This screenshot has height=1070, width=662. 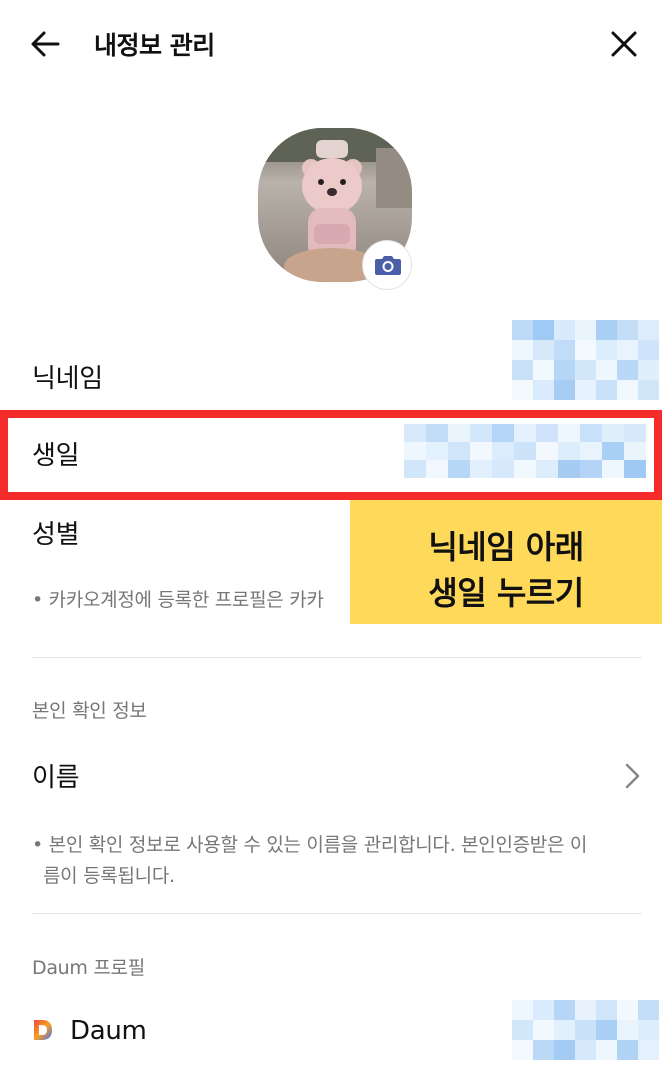 I want to click on profile-note: • 카카오계정에 등록한 프로필은 카카, so click(x=178, y=600).